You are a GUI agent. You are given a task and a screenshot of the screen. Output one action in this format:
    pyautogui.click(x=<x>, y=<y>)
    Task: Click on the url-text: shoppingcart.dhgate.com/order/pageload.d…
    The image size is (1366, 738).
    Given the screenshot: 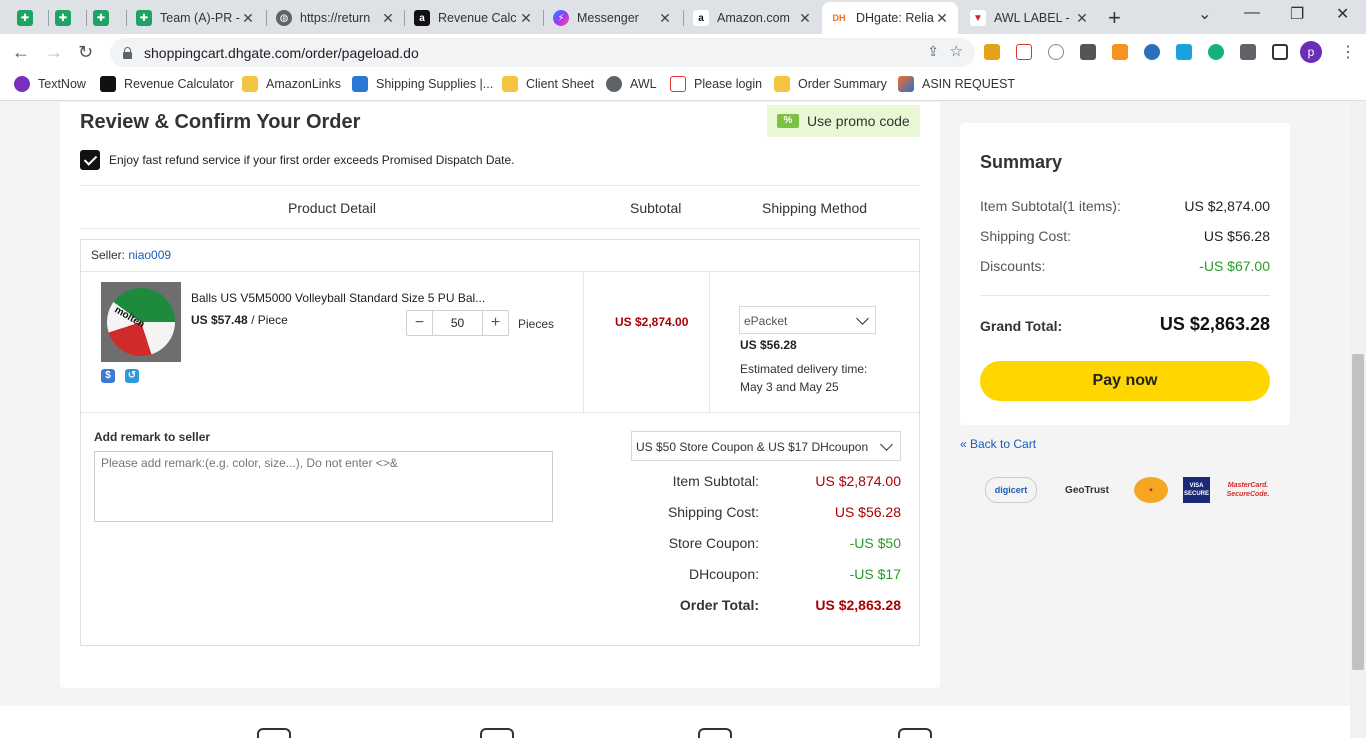 What is the action you would take?
    pyautogui.click(x=281, y=52)
    